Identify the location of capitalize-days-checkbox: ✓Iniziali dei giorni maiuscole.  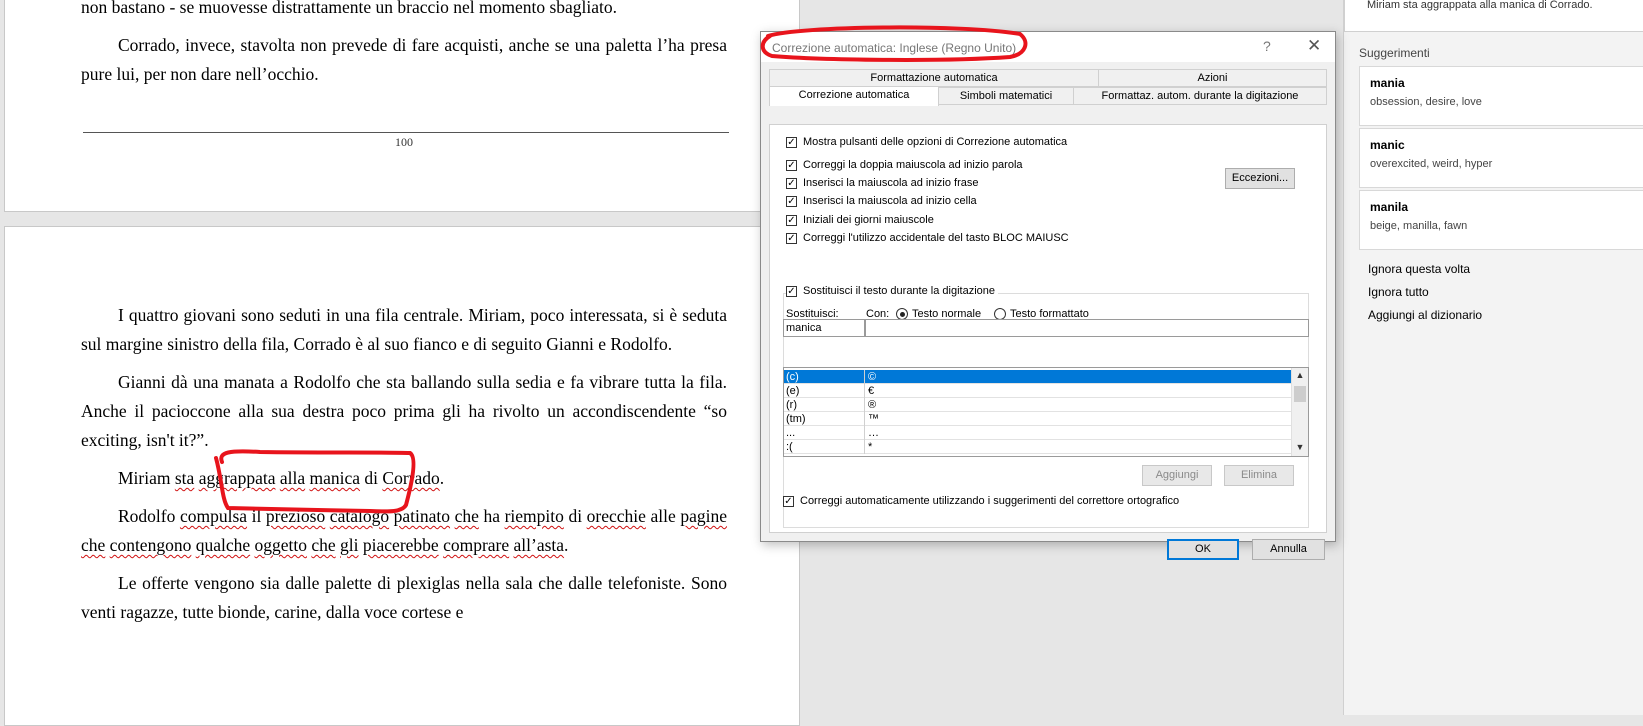
(860, 220).